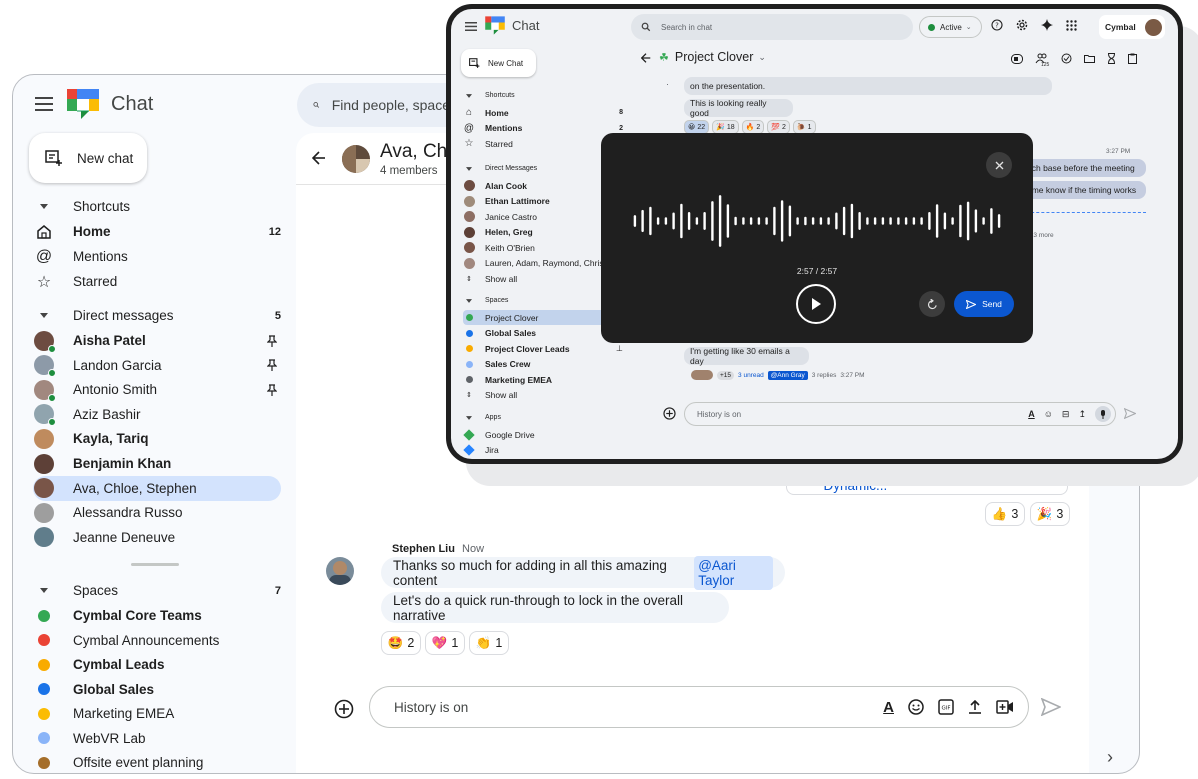 The image size is (1198, 779). What do you see at coordinates (1130, 413) in the screenshot?
I see `send-icon` at bounding box center [1130, 413].